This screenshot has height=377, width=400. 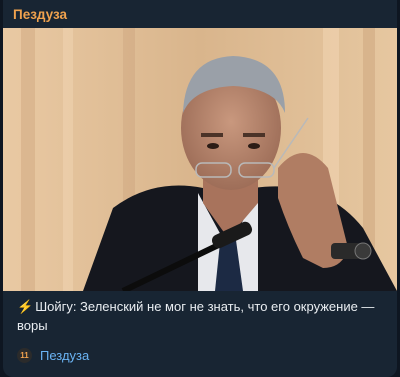 I want to click on source-name: Пездуза, so click(x=64, y=355).